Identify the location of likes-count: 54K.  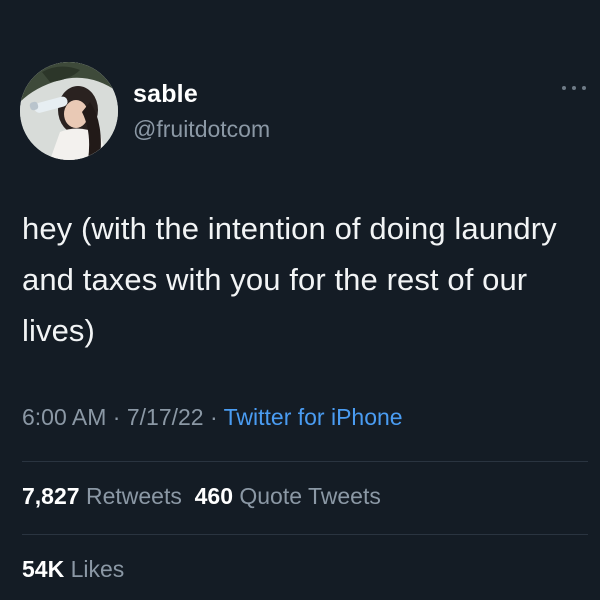
(43, 569).